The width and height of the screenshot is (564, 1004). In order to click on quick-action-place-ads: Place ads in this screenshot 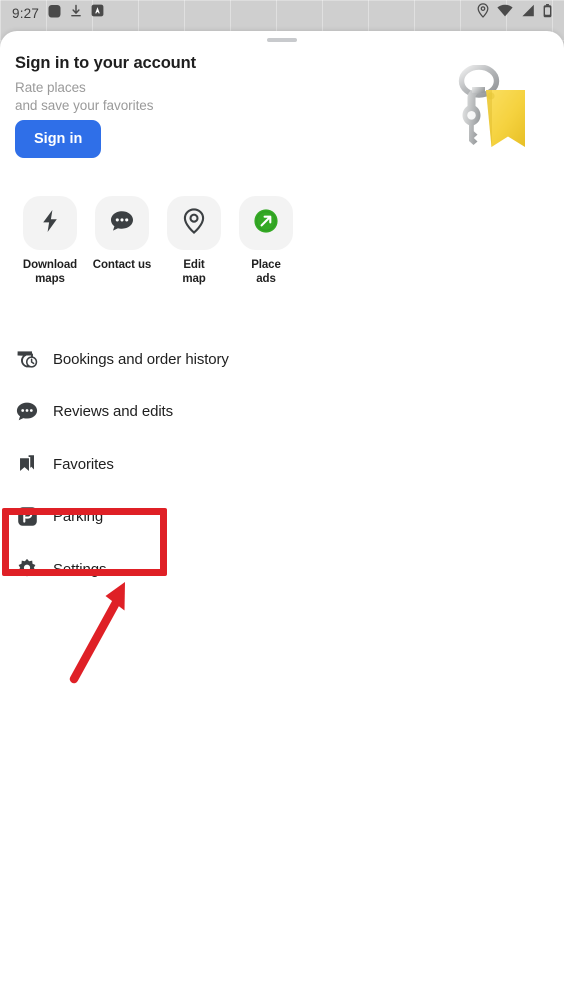, I will do `click(266, 258)`.